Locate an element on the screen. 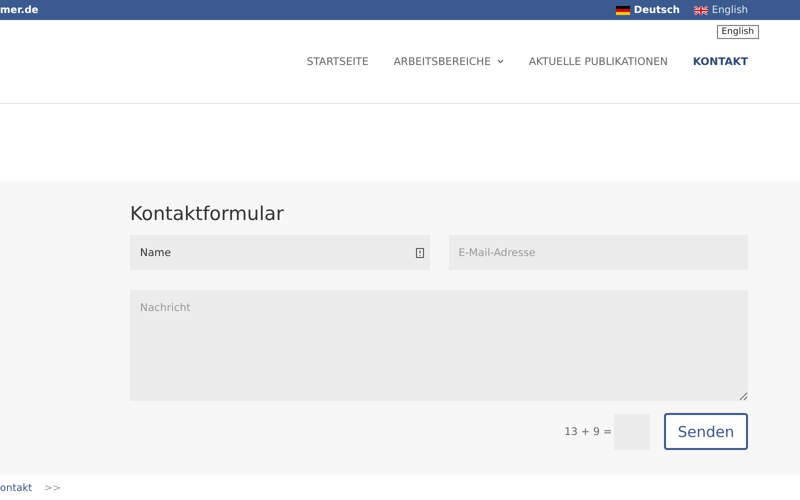  breadcrumb-link: ontakt is located at coordinates (16, 488).